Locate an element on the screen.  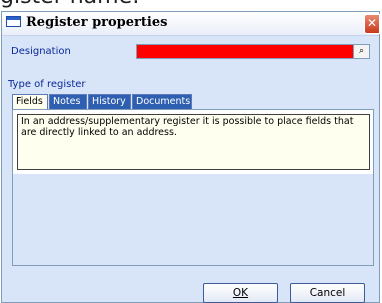
tab-history: History is located at coordinates (109, 101).